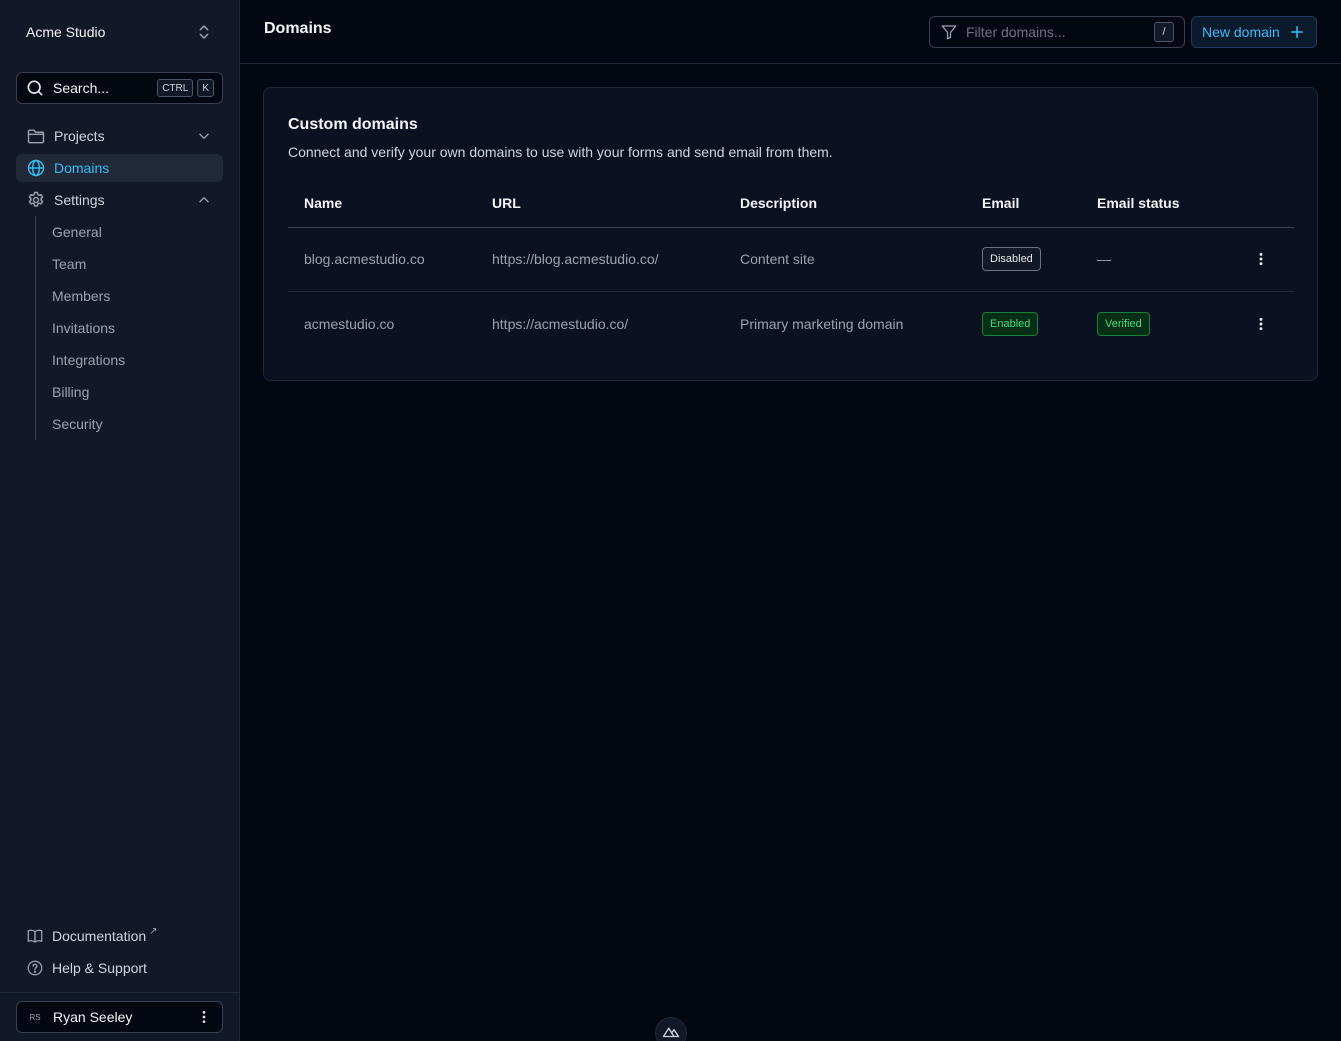 Image resolution: width=1341 pixels, height=1041 pixels. I want to click on external-link-icon: ↗, so click(153, 931).